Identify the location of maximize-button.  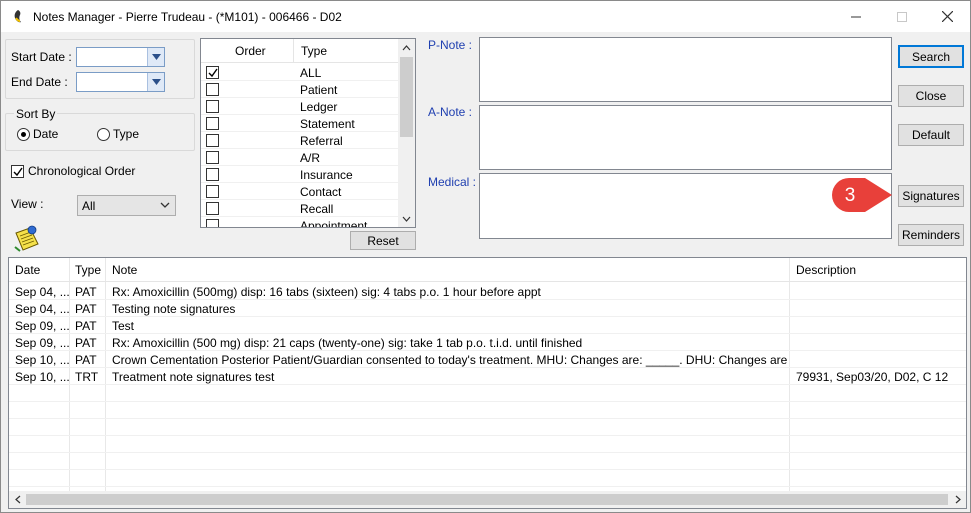
(902, 16).